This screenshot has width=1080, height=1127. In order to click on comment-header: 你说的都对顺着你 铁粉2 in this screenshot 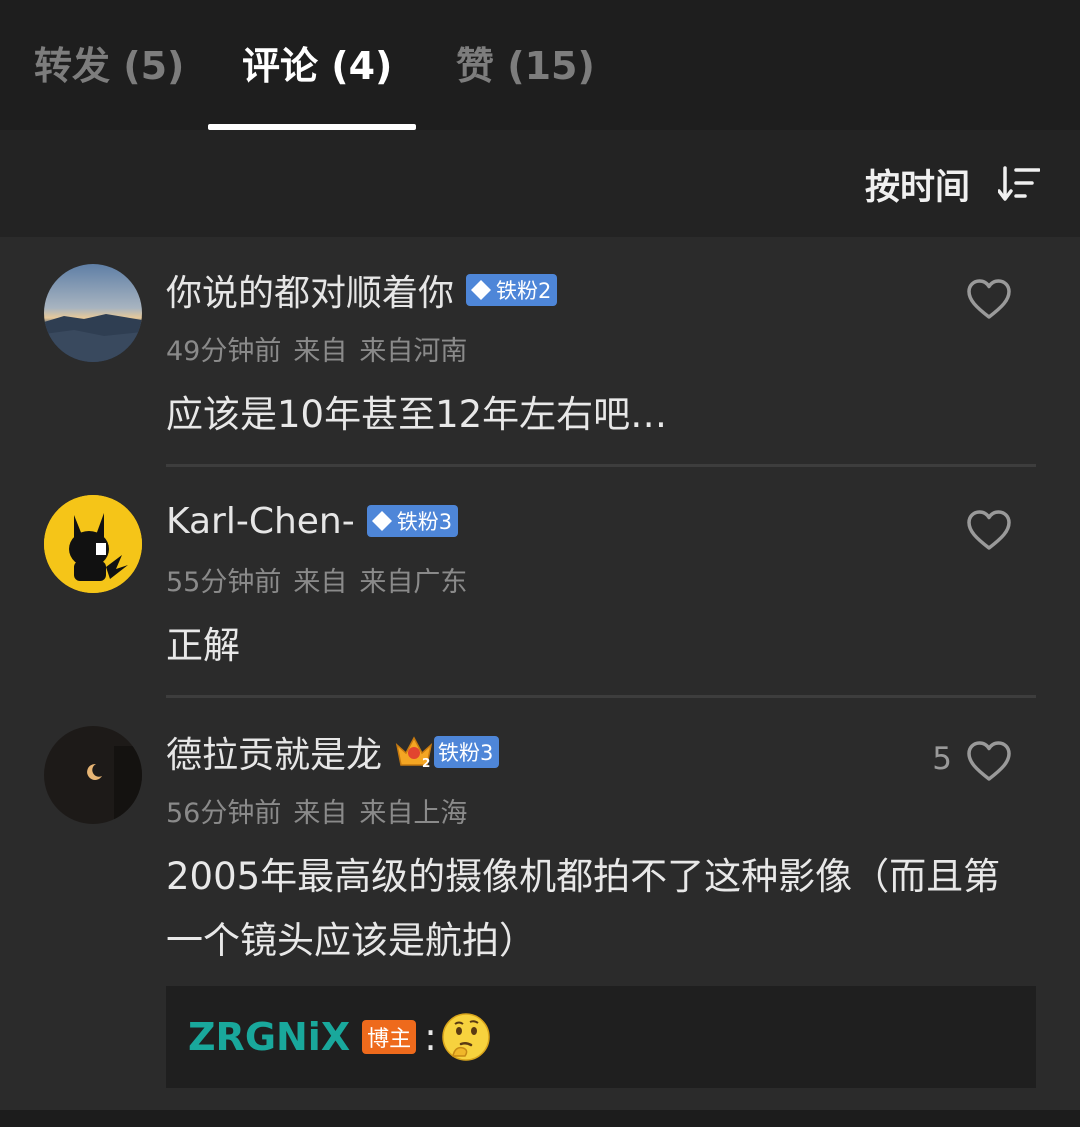, I will do `click(362, 290)`.